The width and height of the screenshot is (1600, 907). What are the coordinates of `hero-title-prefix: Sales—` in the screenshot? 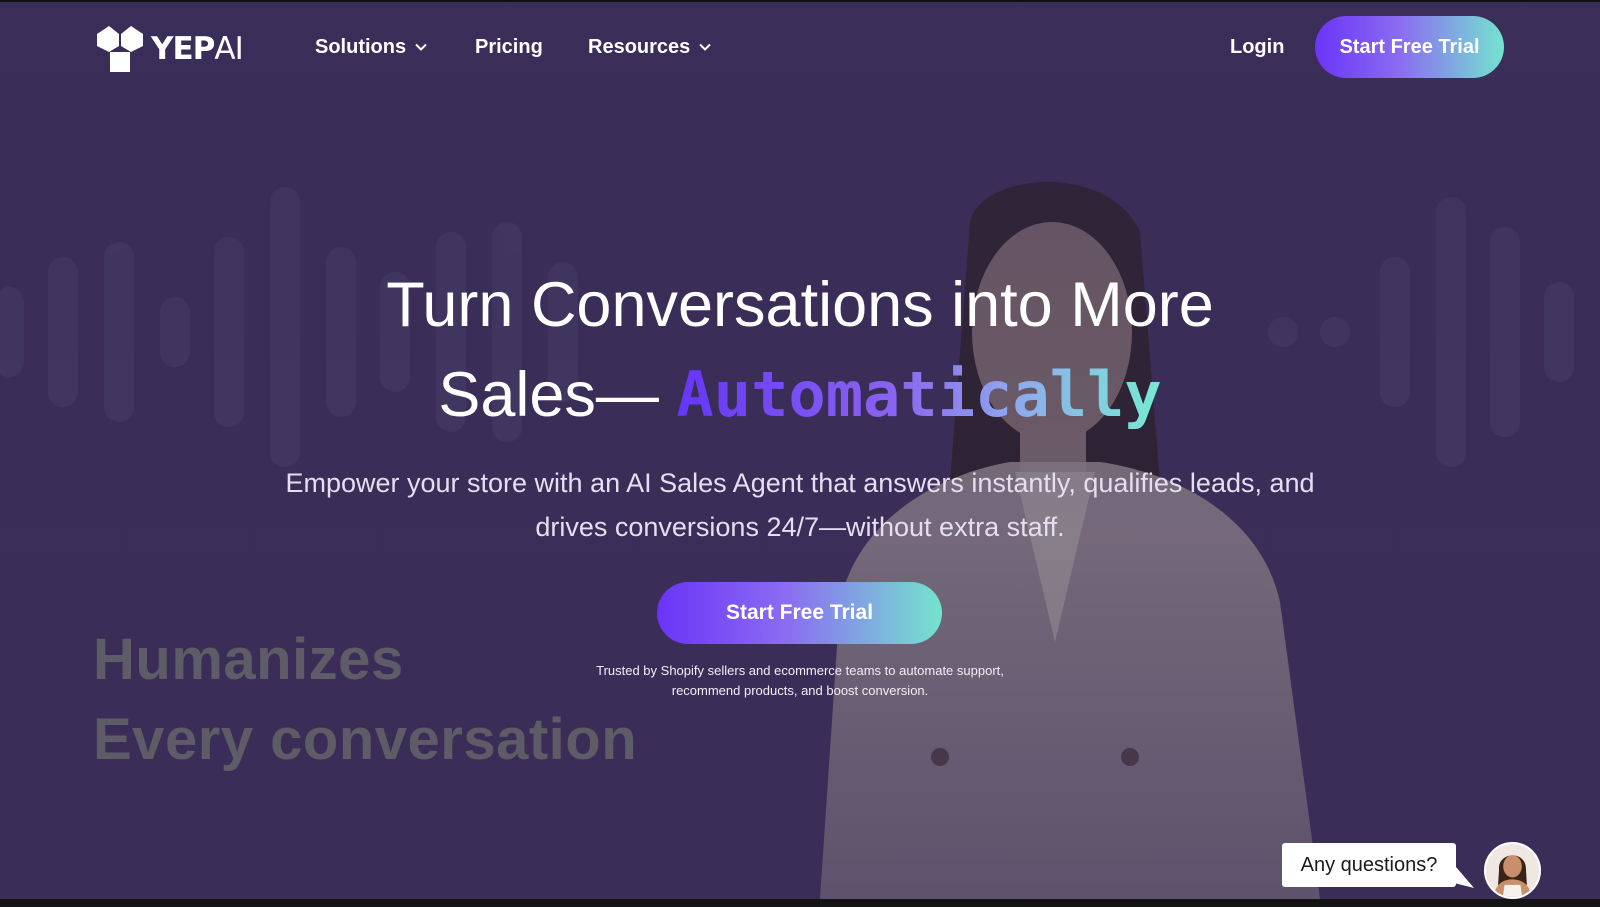 It's located at (557, 395).